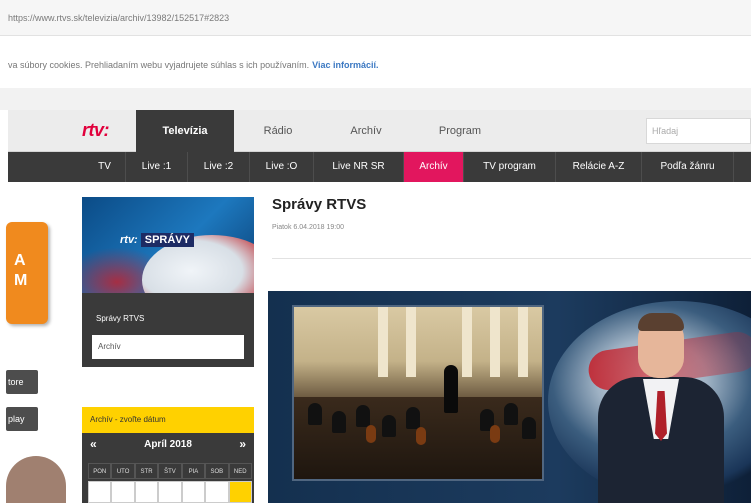  Describe the element at coordinates (308, 227) in the screenshot. I see `article-date: Piatok 6.04.2018 19:00` at that location.